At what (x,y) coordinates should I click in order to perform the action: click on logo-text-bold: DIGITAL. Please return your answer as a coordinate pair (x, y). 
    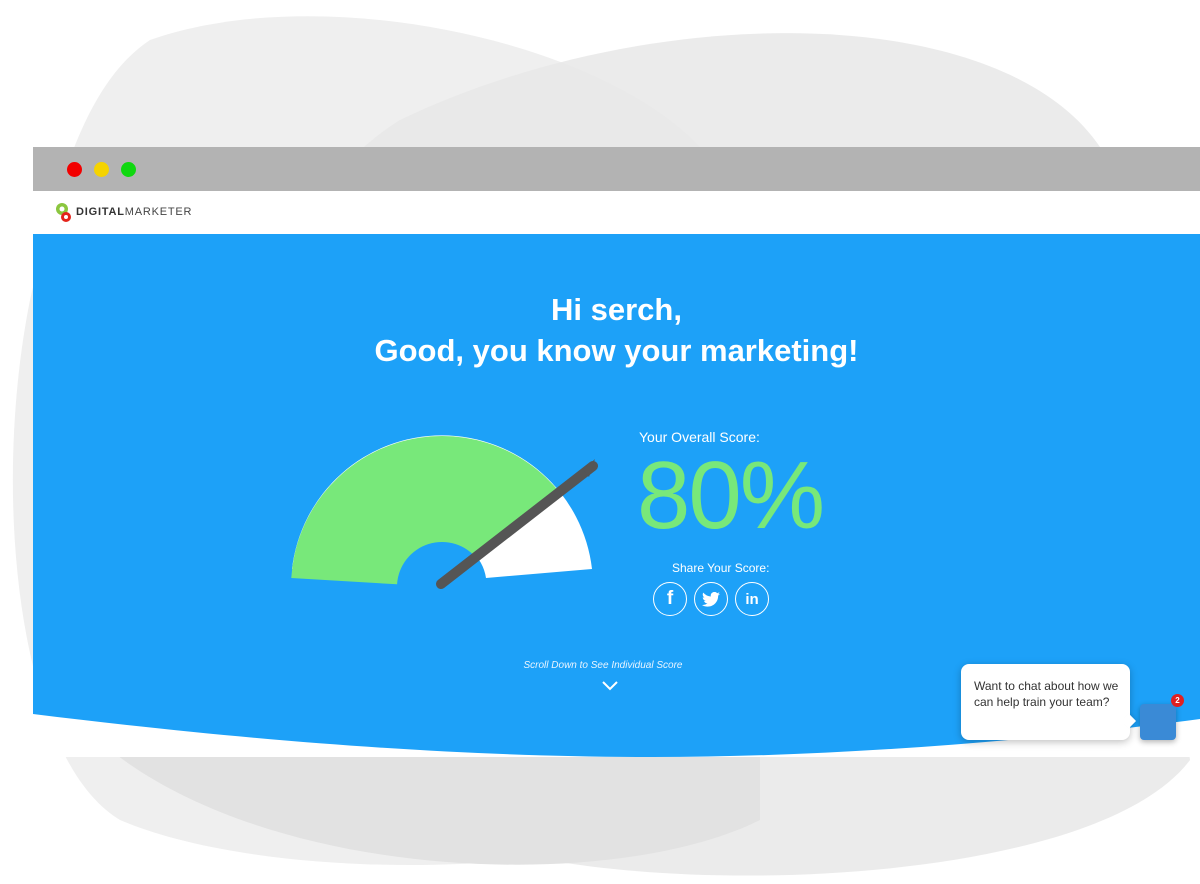
    Looking at the image, I should click on (100, 212).